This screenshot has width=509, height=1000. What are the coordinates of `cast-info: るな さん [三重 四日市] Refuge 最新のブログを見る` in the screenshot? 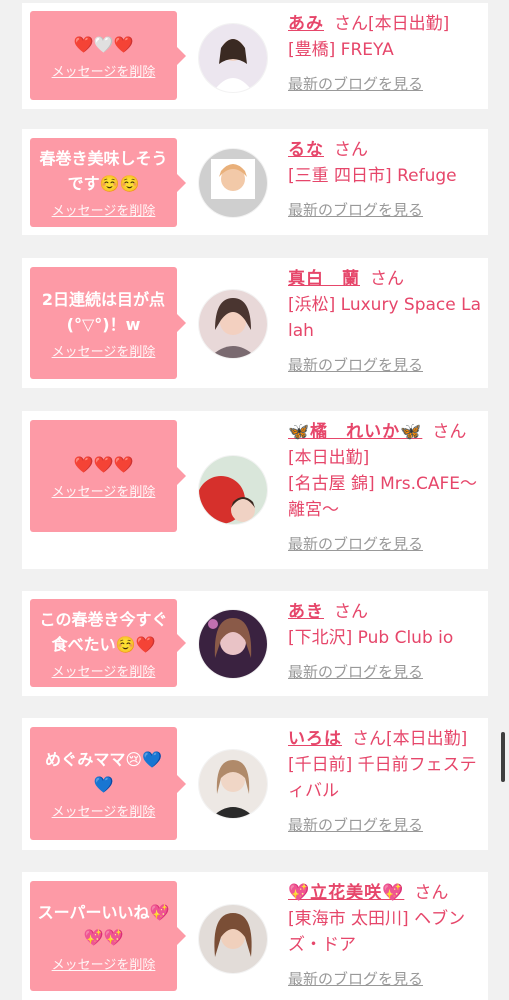 It's located at (386, 179).